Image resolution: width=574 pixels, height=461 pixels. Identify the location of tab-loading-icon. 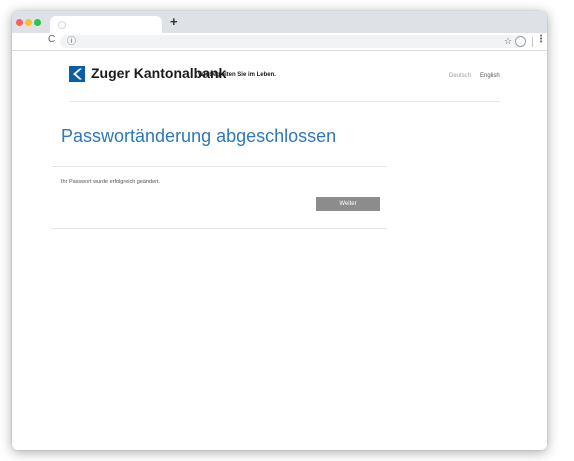
(62, 25).